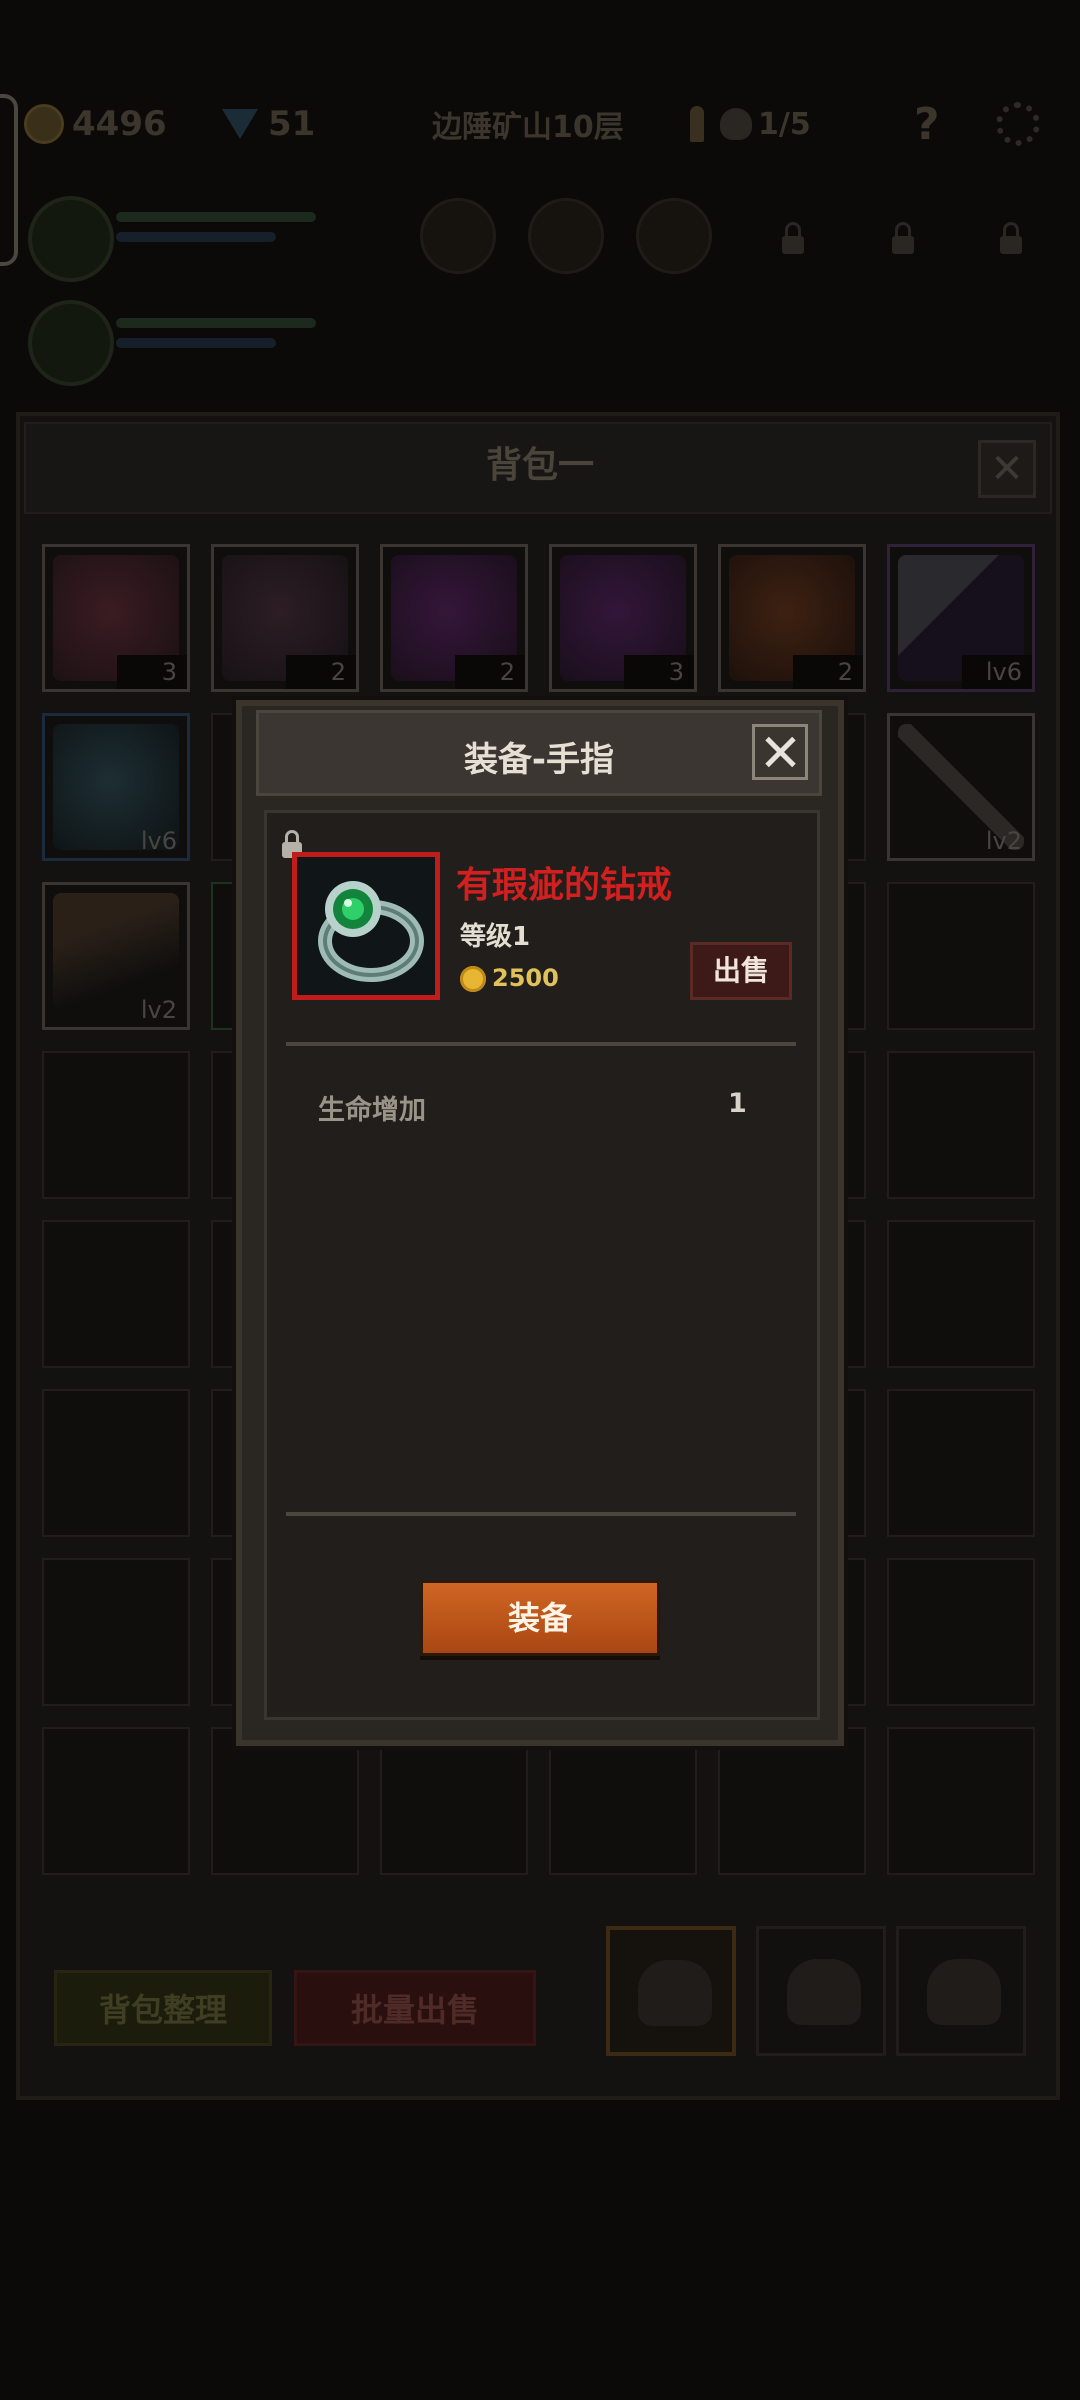 The width and height of the screenshot is (1080, 2400). I want to click on sort-backpack-button: 背包整理, so click(163, 2008).